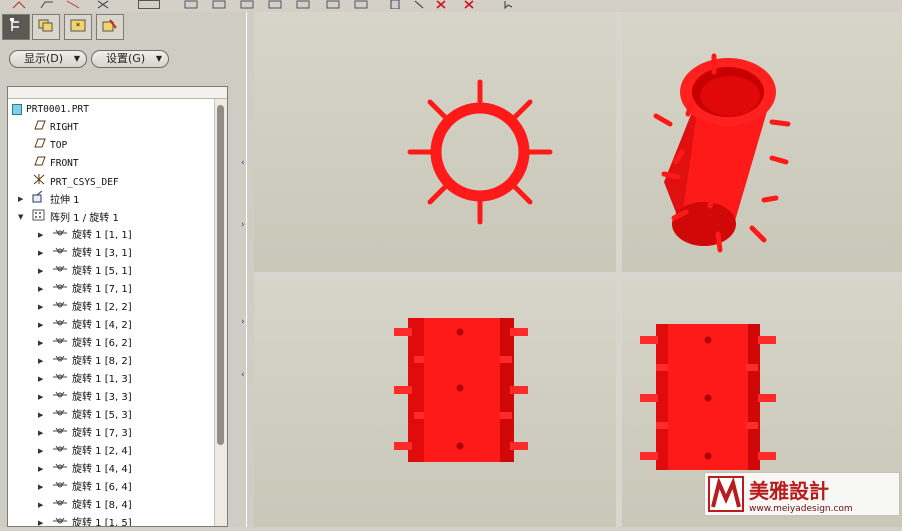 Image resolution: width=902 pixels, height=531 pixels. Describe the element at coordinates (275, 4) in the screenshot. I see `orient-icon` at that location.